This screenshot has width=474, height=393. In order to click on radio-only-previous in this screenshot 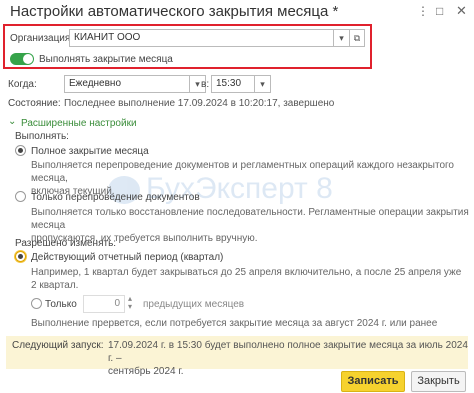, I will do `click(36, 303)`.